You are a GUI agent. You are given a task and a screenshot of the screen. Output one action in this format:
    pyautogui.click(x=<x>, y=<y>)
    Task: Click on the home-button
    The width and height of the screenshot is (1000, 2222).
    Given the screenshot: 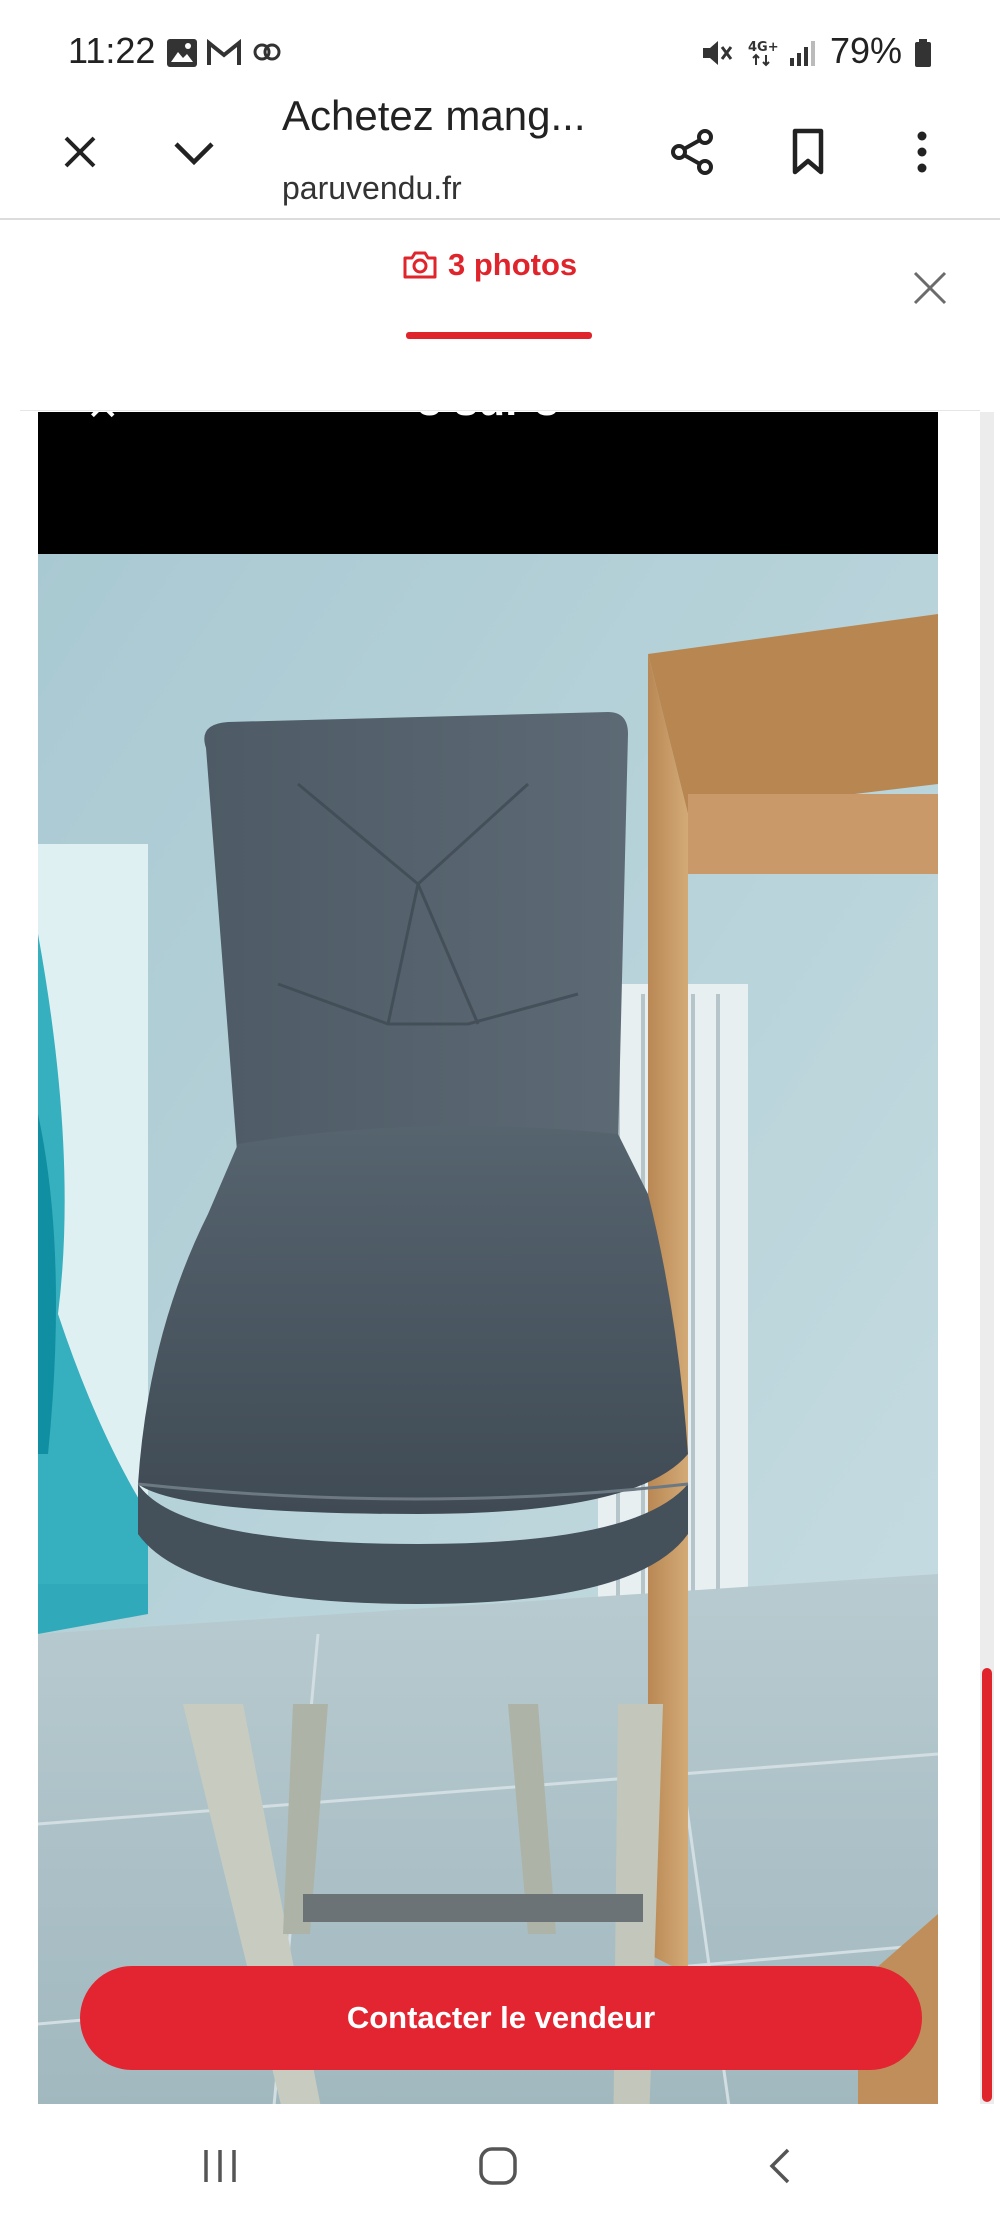 What is the action you would take?
    pyautogui.click(x=498, y=2166)
    